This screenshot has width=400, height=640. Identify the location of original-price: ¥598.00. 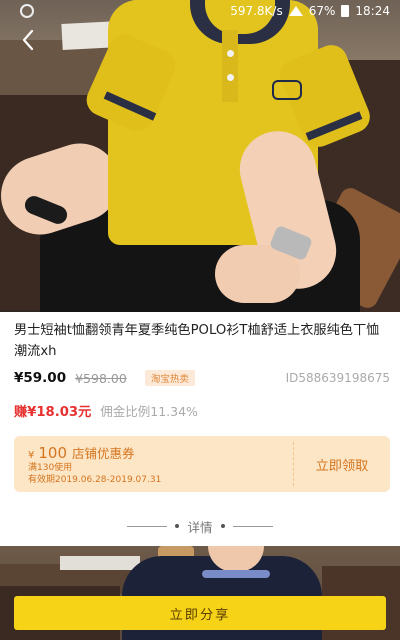
(101, 378).